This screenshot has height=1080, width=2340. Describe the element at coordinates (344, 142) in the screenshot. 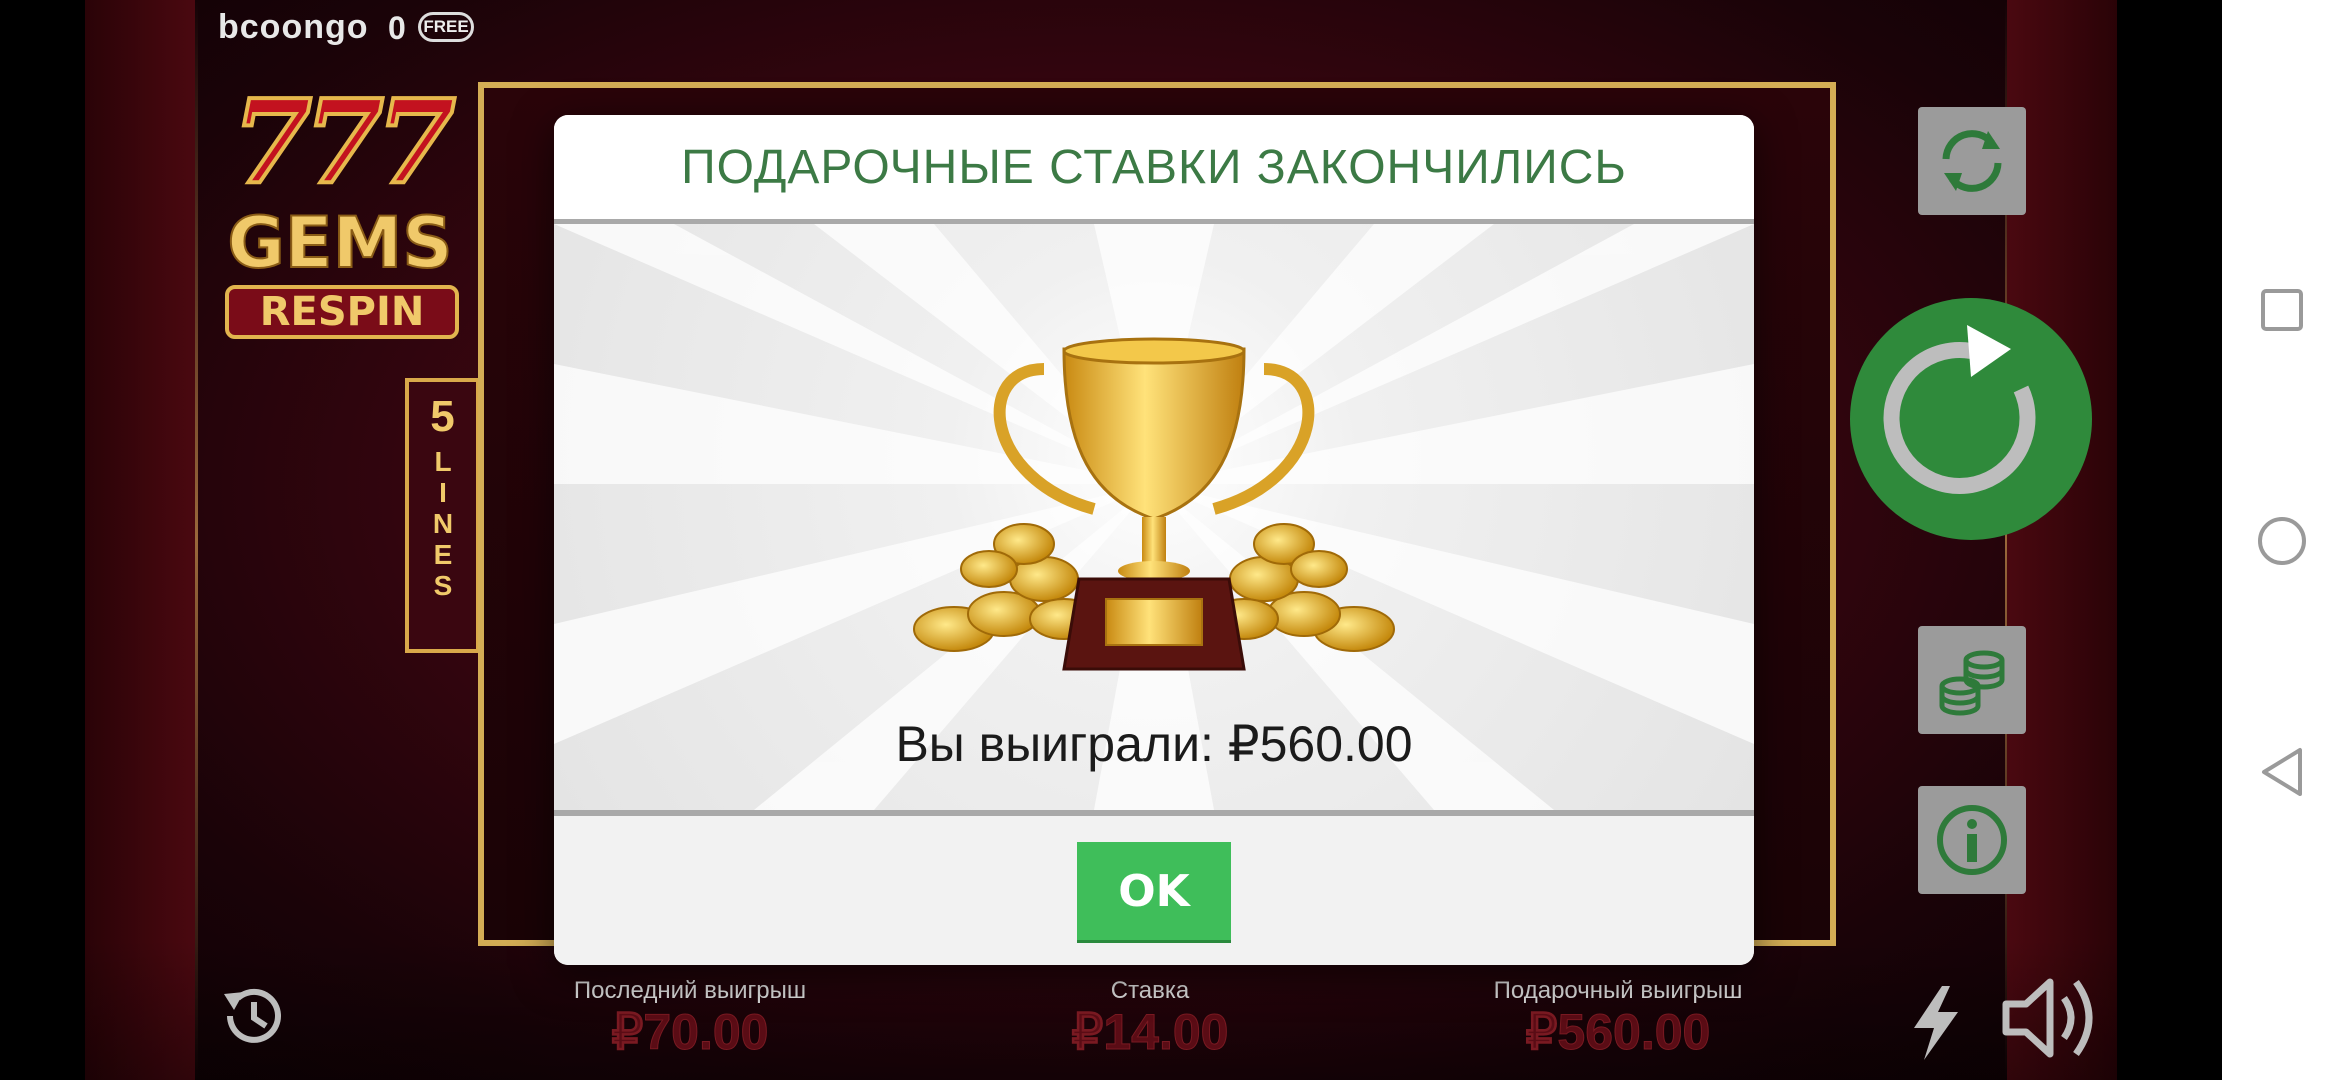

I see `logo-sevens: 777` at that location.